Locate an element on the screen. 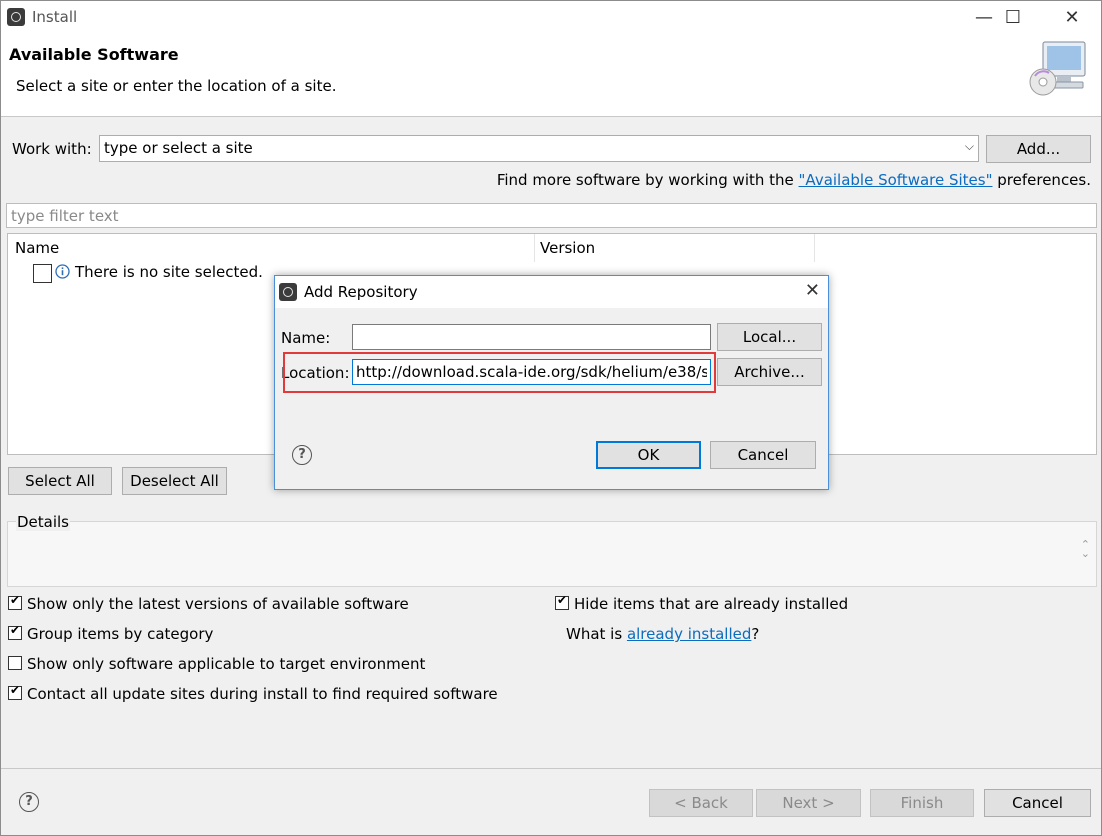 Image resolution: width=1102 pixels, height=836 pixels. hide-installed-label: Hide items that are already installed is located at coordinates (711, 604).